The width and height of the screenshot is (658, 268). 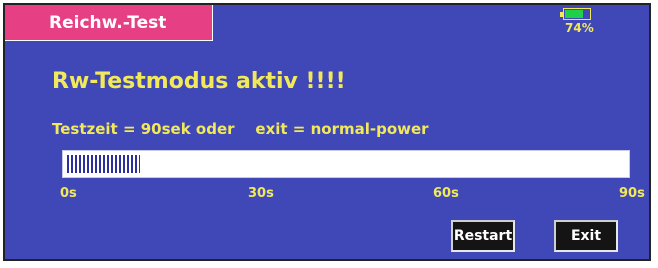 What do you see at coordinates (68, 193) in the screenshot?
I see `progress-label-0s: 0s` at bounding box center [68, 193].